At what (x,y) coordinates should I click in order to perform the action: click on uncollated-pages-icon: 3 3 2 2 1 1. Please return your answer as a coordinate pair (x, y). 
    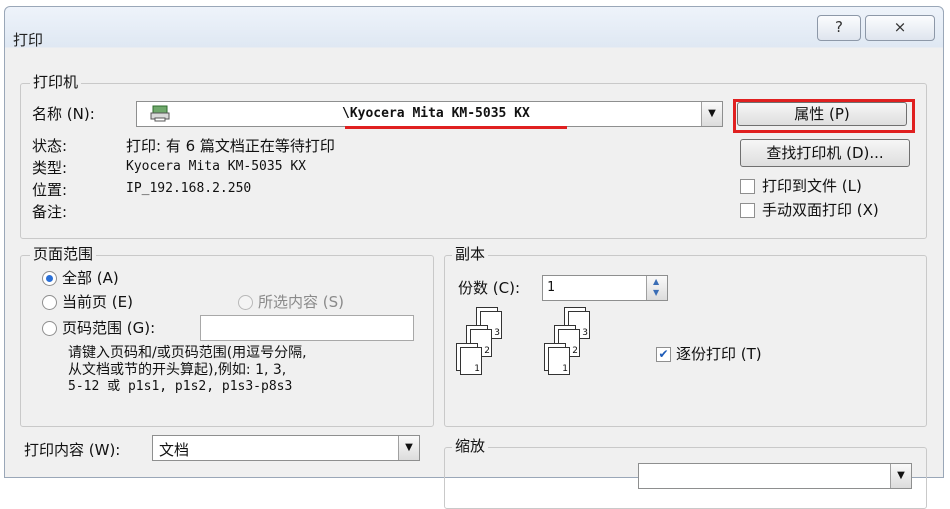
    Looking at the image, I should click on (496, 347).